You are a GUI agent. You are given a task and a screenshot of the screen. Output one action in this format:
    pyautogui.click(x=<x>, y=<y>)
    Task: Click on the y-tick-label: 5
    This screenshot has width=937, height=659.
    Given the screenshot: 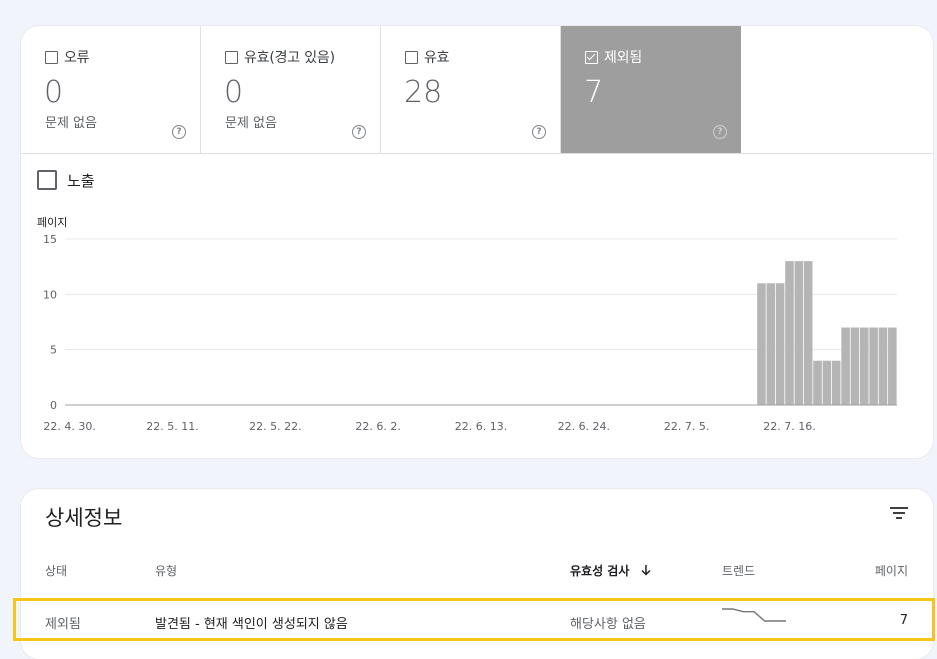 What is the action you would take?
    pyautogui.click(x=53, y=350)
    